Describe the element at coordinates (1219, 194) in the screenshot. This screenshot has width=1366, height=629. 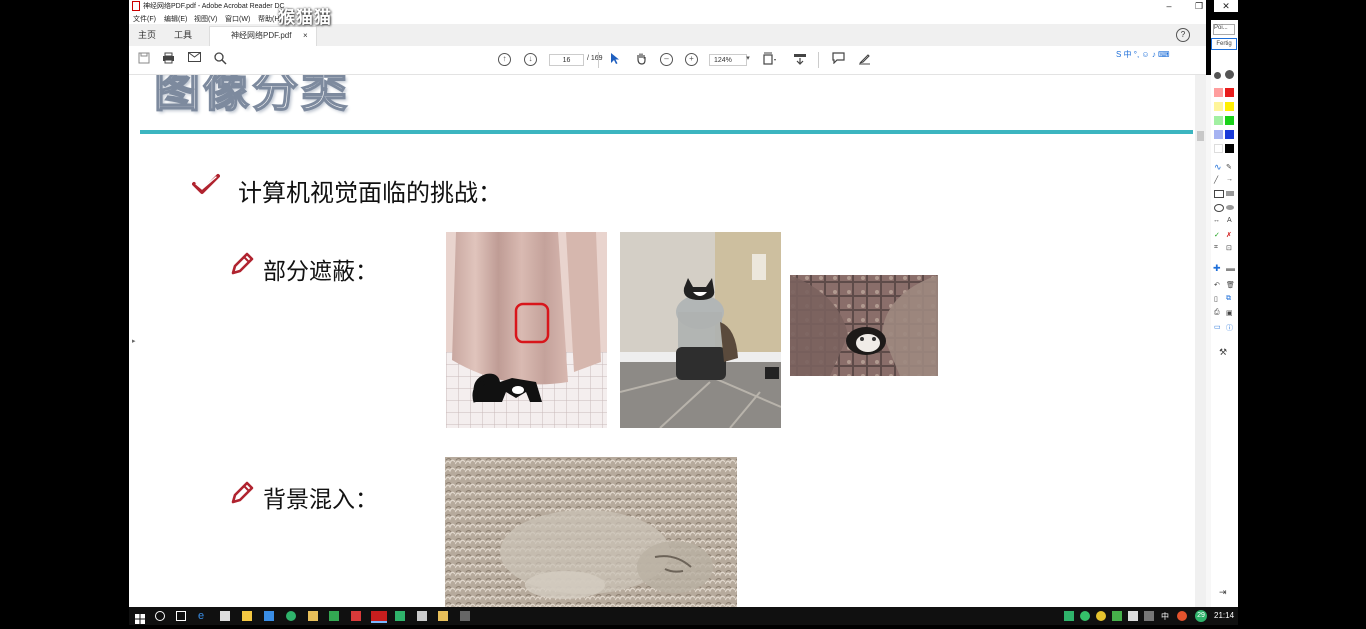
I see `rectangle-icon` at that location.